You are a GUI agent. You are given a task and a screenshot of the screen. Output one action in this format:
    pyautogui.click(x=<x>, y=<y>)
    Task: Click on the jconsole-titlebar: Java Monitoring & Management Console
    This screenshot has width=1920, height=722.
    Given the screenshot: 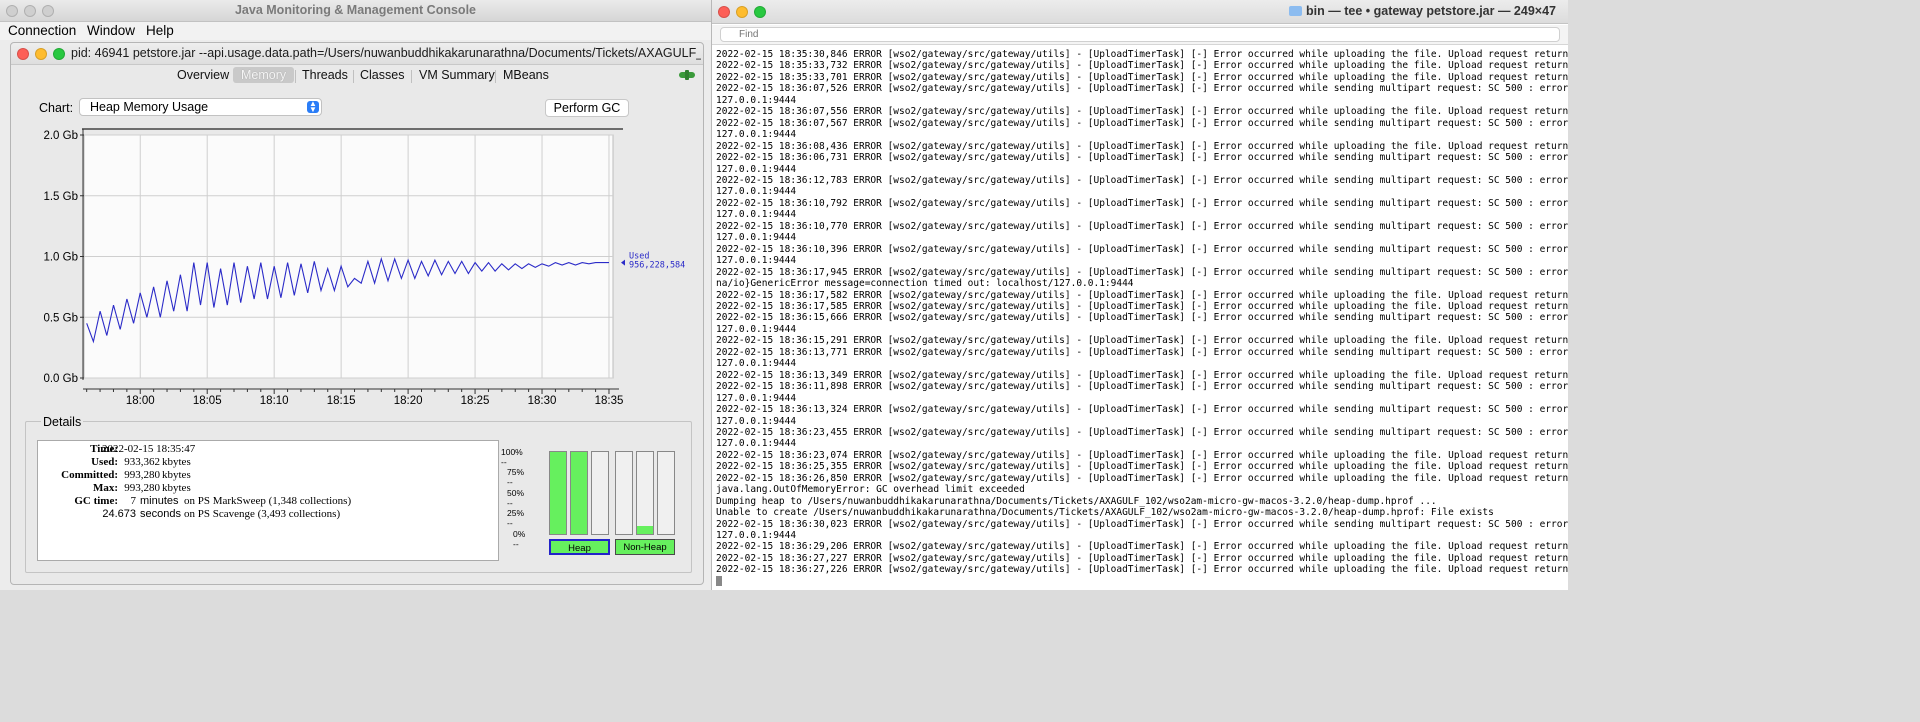 What is the action you would take?
    pyautogui.click(x=355, y=11)
    